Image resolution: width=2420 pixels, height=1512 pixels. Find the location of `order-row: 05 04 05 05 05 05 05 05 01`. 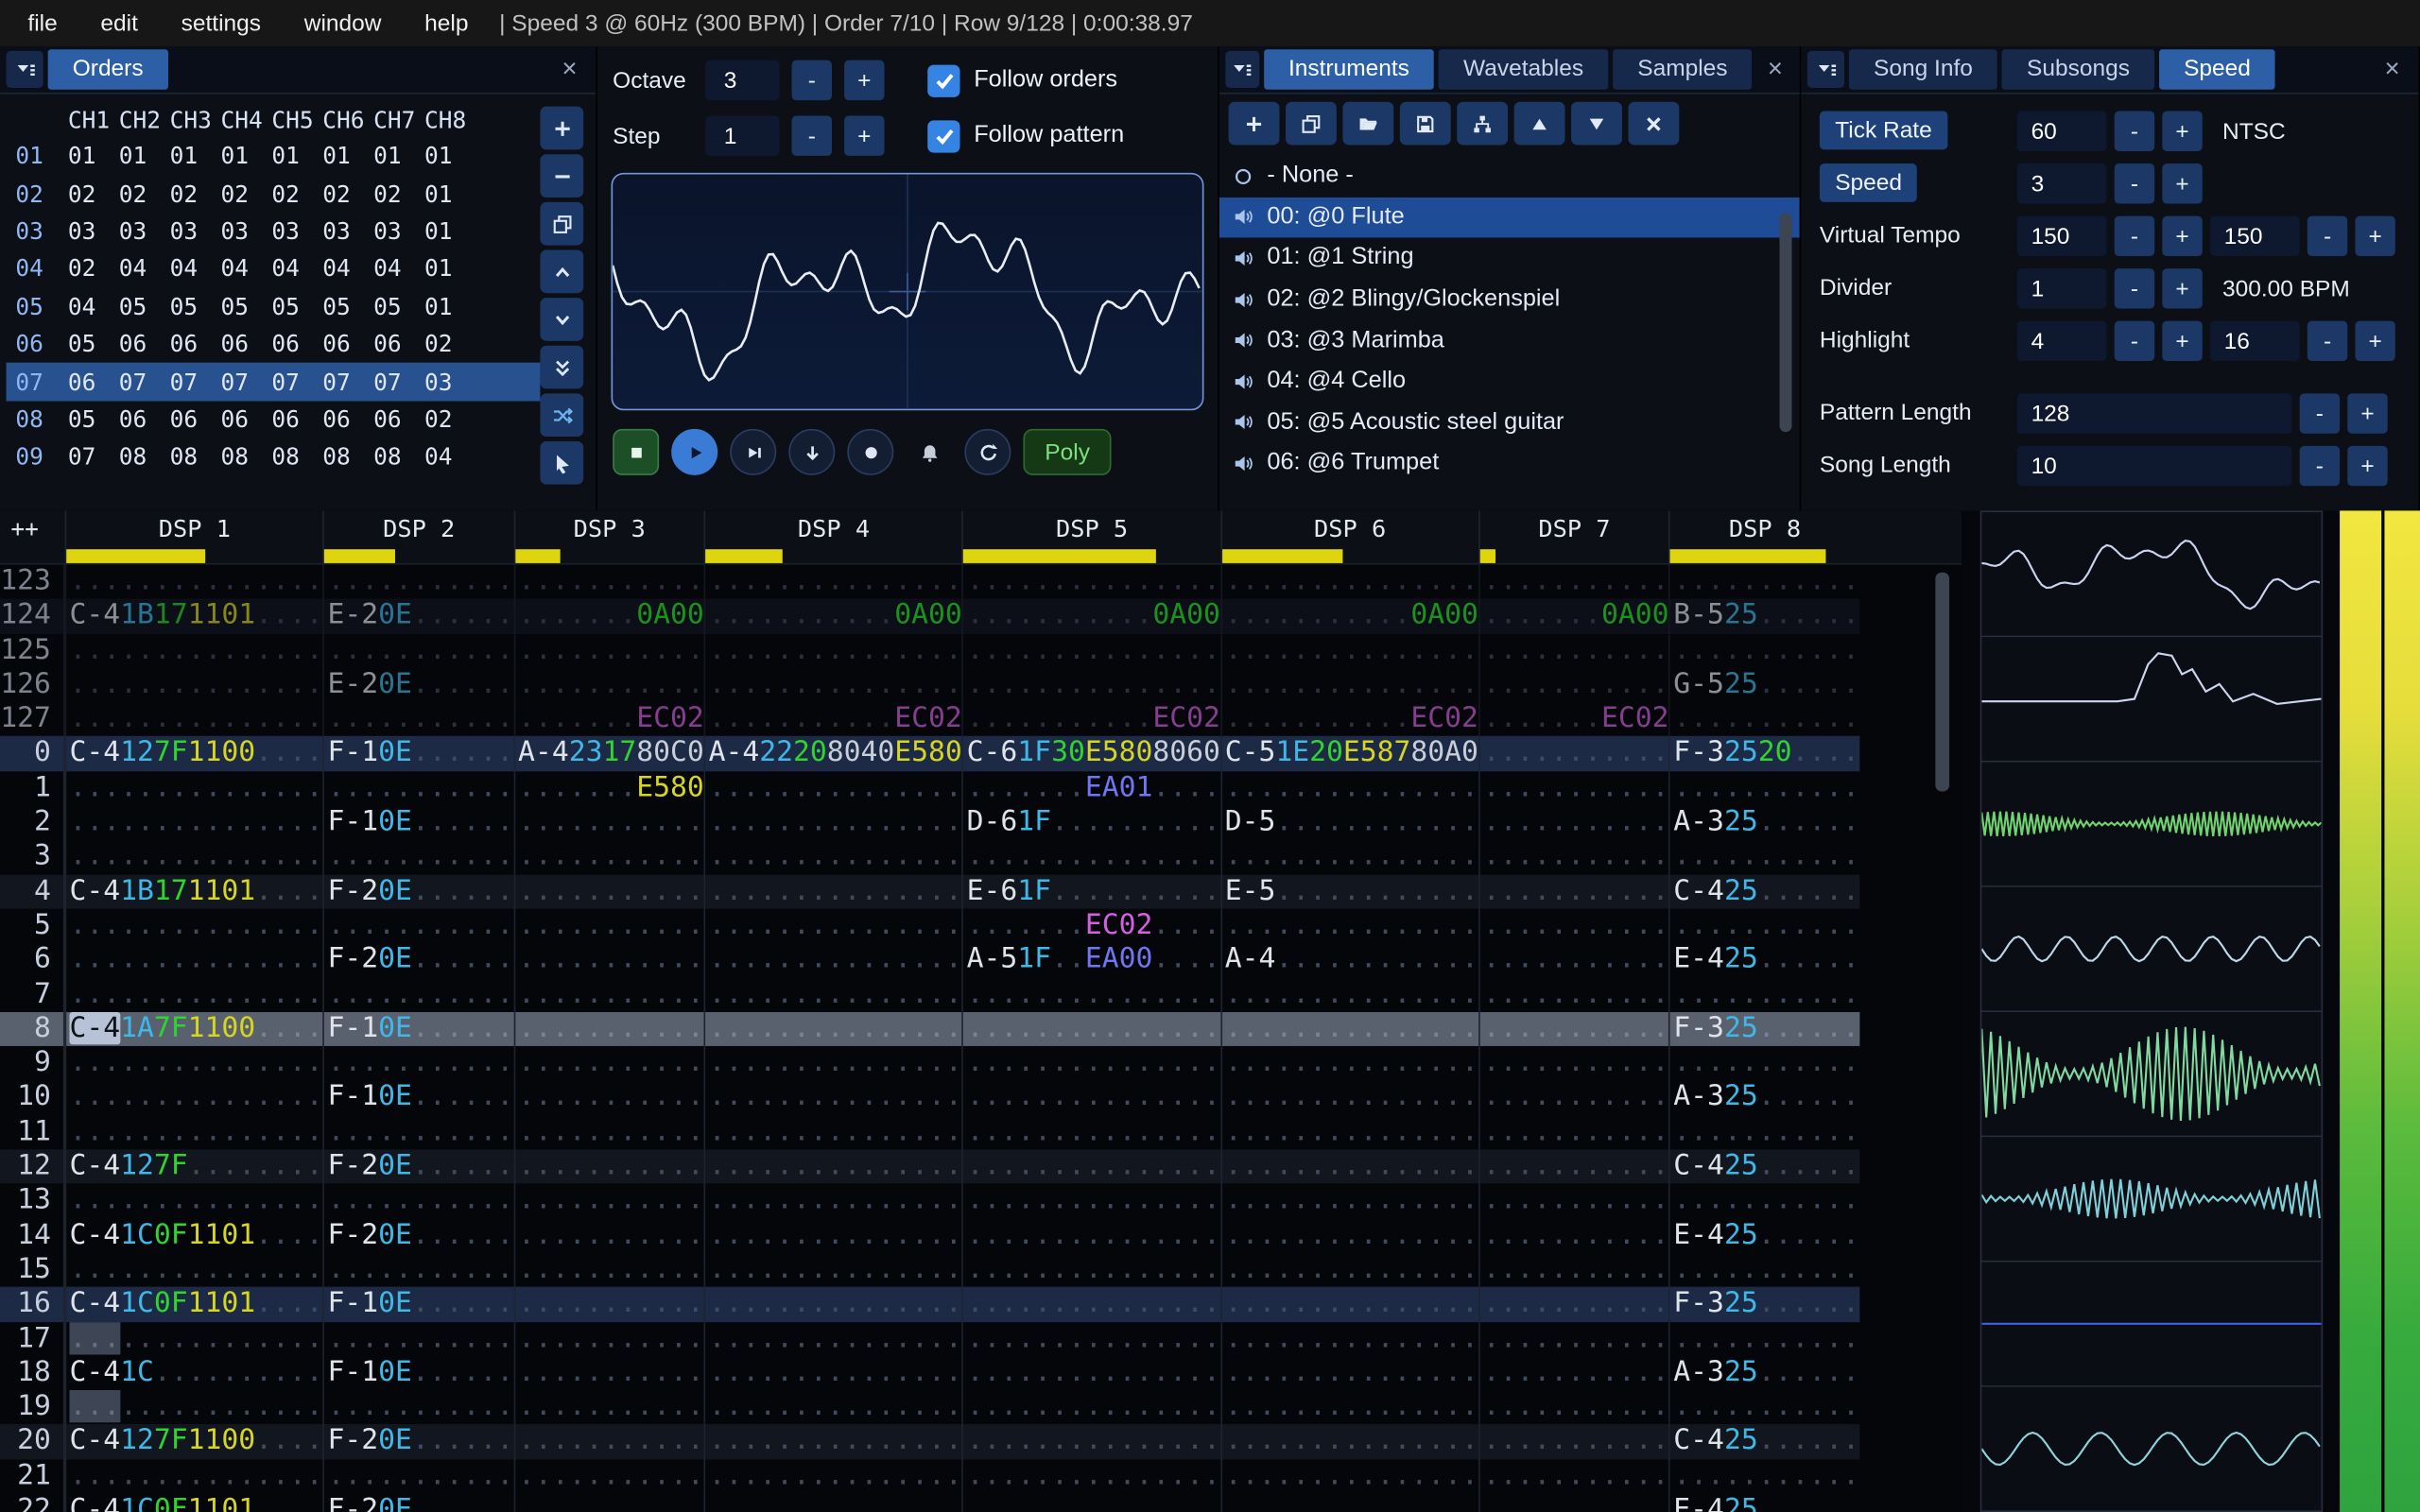

order-row: 05 04 05 05 05 05 05 05 01 is located at coordinates (274, 307).